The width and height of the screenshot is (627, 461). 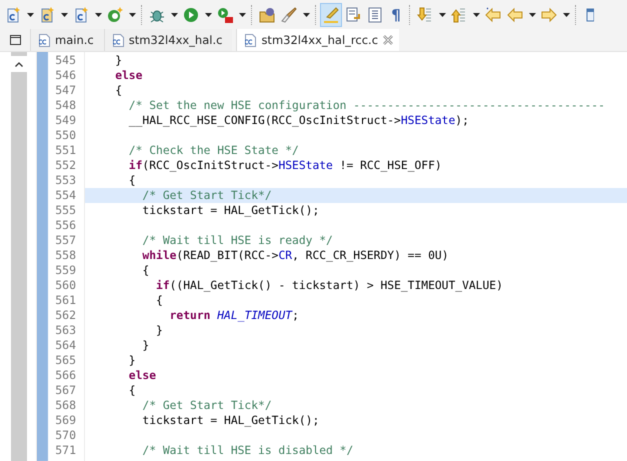 What do you see at coordinates (549, 14) in the screenshot?
I see `forward-arrow-icon` at bounding box center [549, 14].